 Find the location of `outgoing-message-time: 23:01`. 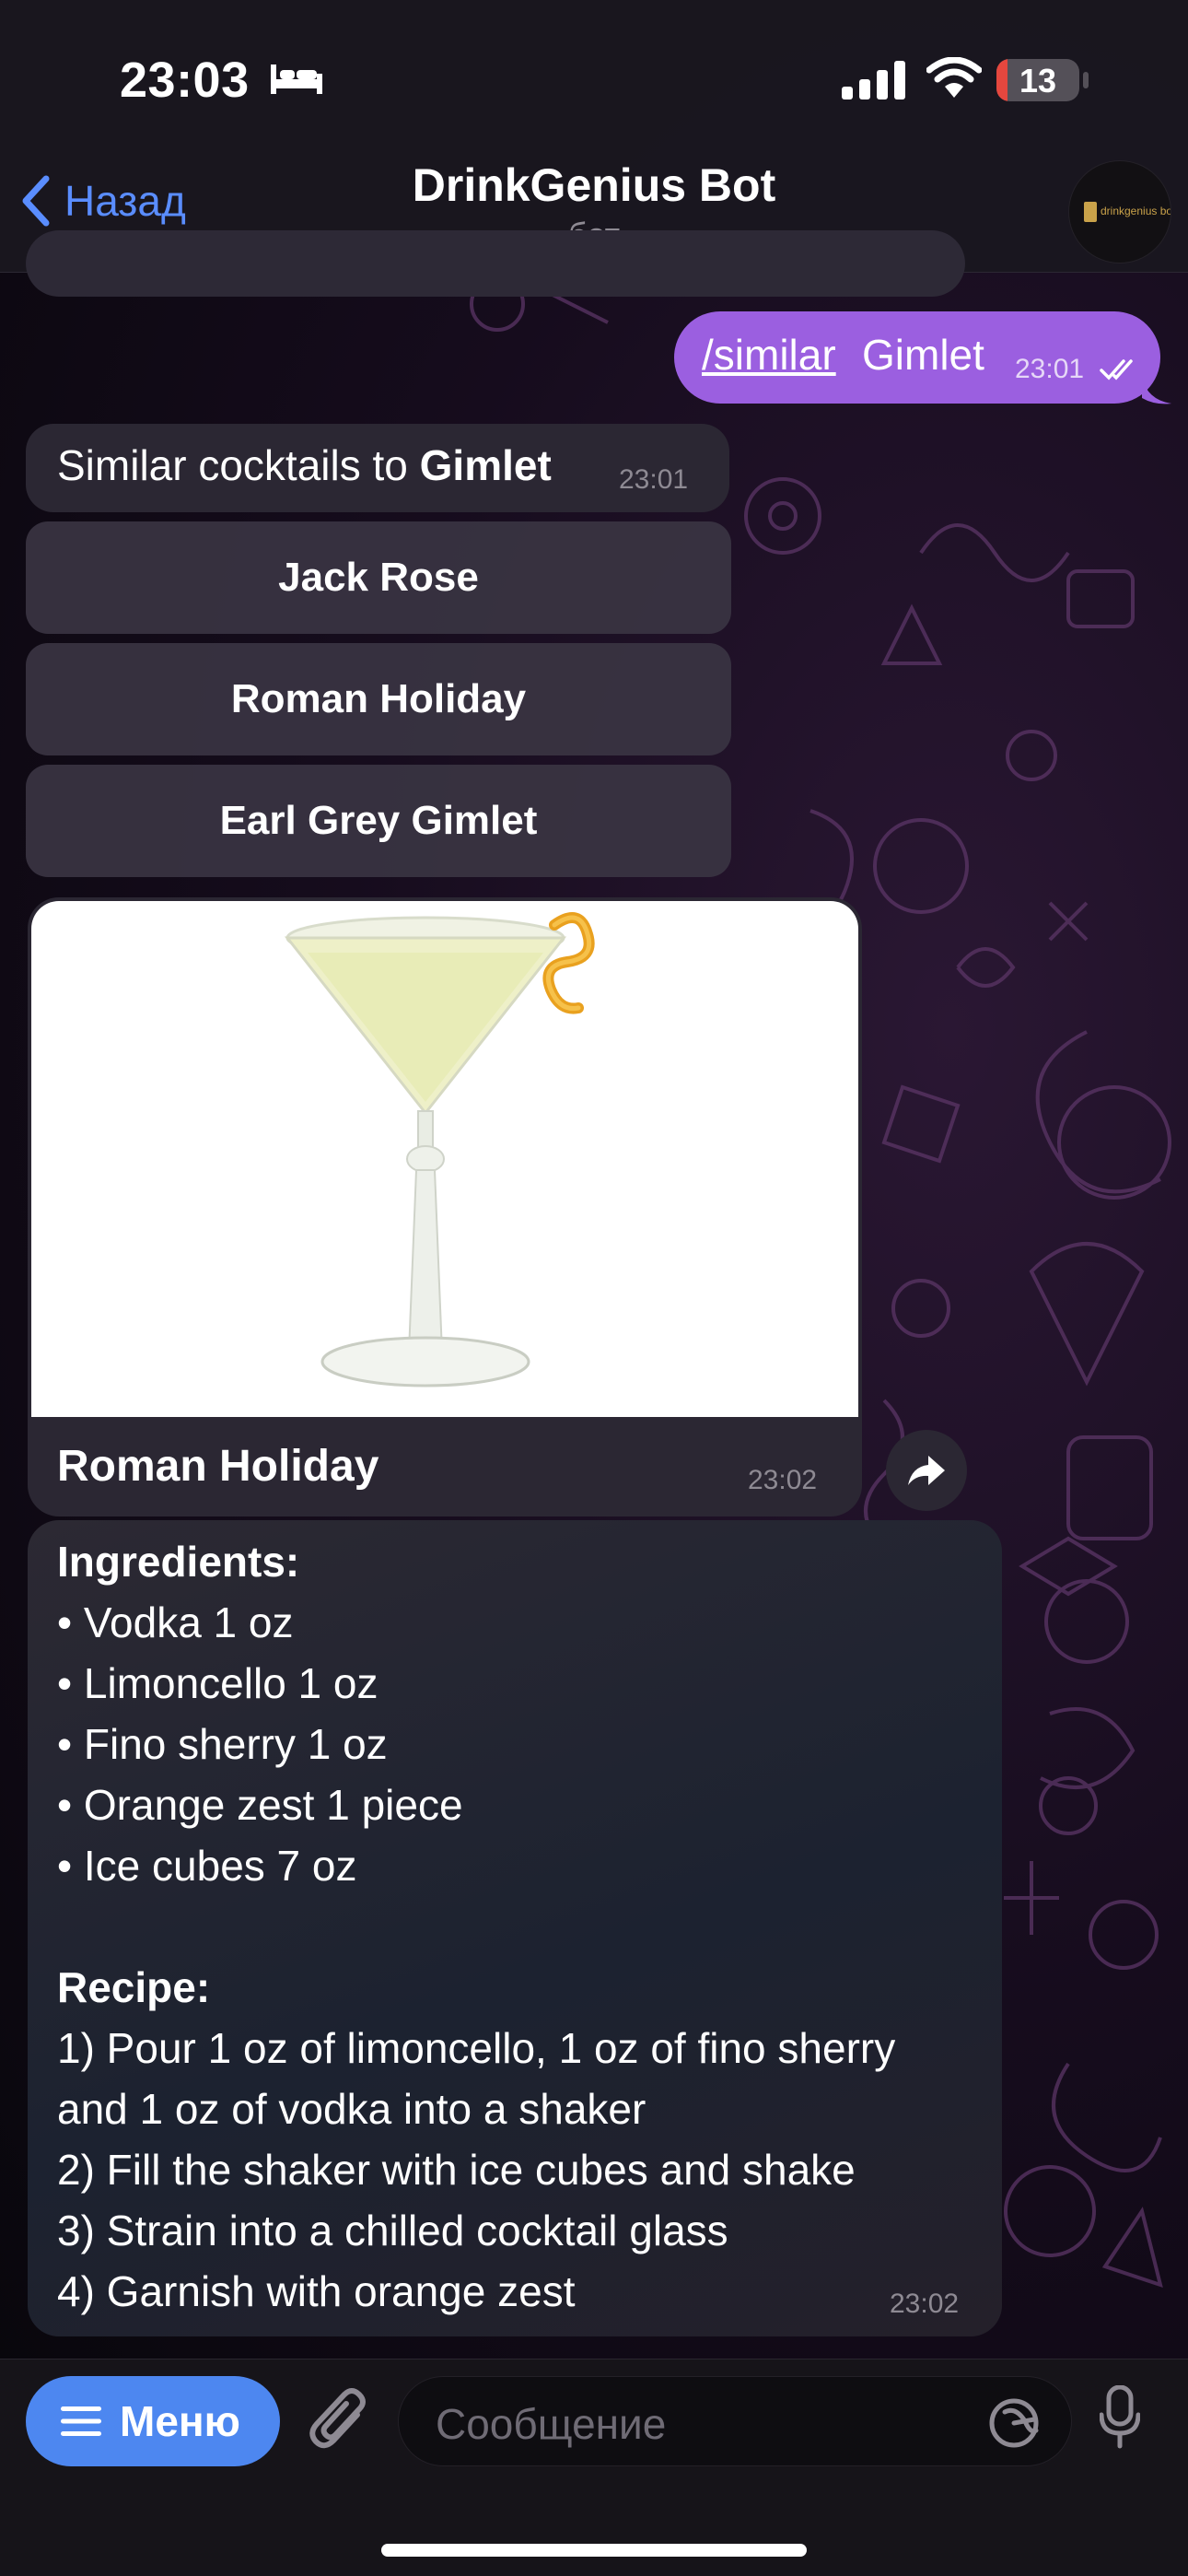

outgoing-message-time: 23:01 is located at coordinates (1050, 369).